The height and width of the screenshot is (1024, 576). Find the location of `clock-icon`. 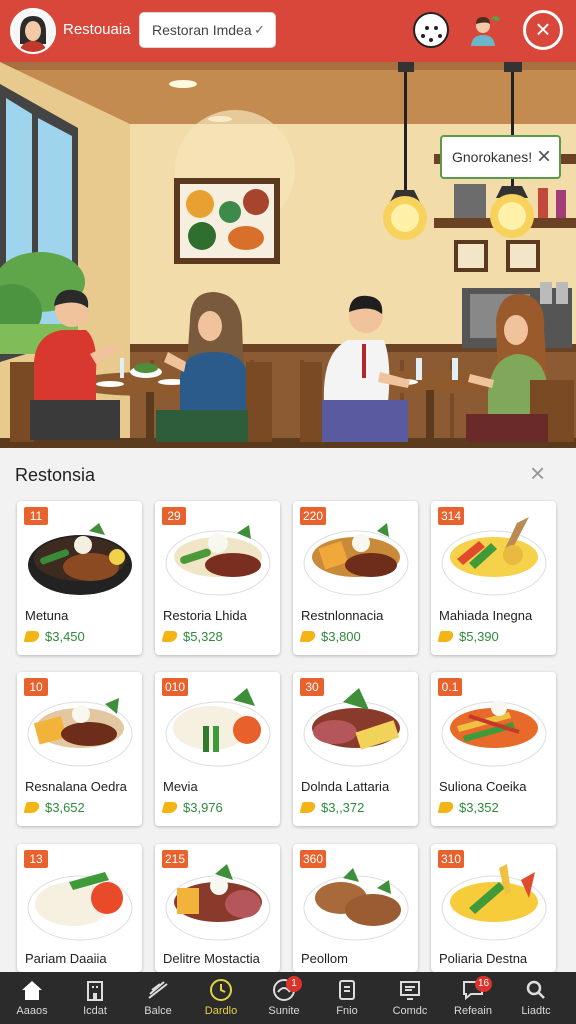

clock-icon is located at coordinates (221, 990).